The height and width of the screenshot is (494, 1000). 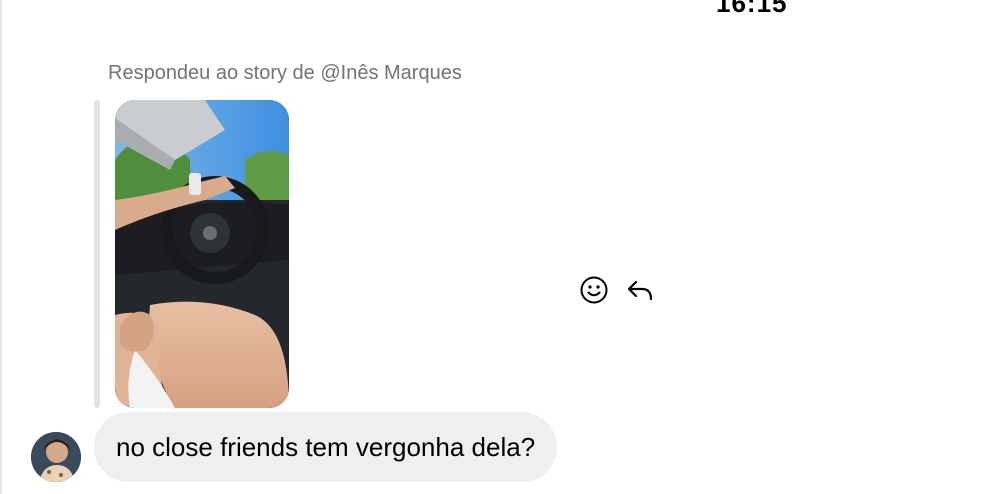 I want to click on reply-arrow-icon, so click(x=640, y=290).